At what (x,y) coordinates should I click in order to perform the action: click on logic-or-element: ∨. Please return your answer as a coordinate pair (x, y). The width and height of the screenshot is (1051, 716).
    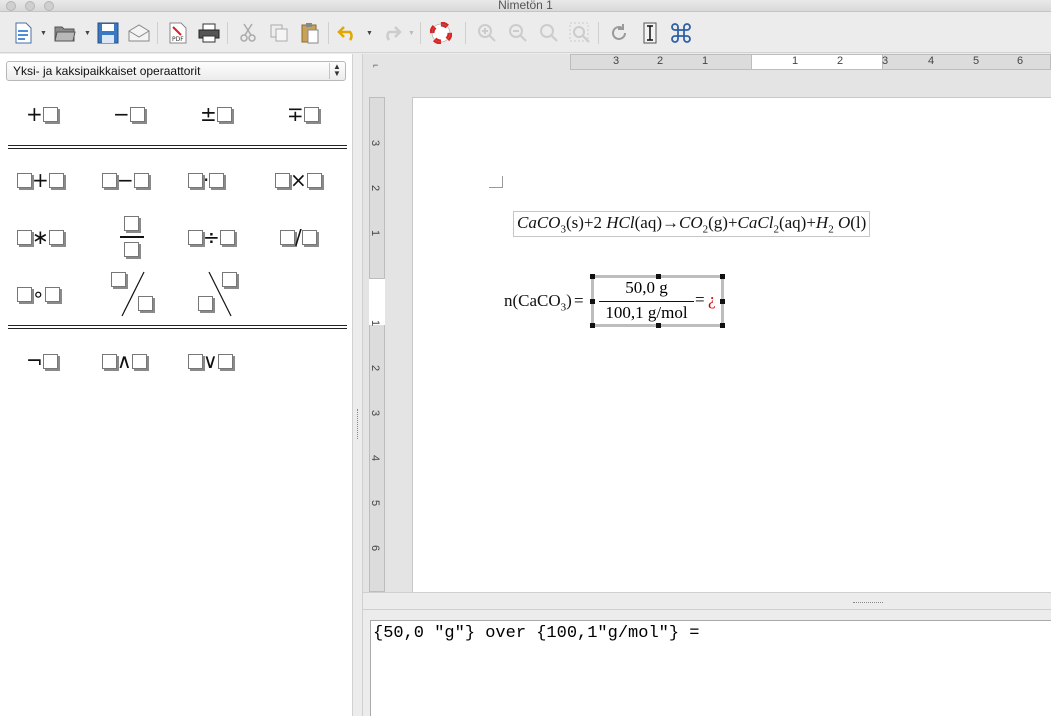
    Looking at the image, I should click on (210, 362).